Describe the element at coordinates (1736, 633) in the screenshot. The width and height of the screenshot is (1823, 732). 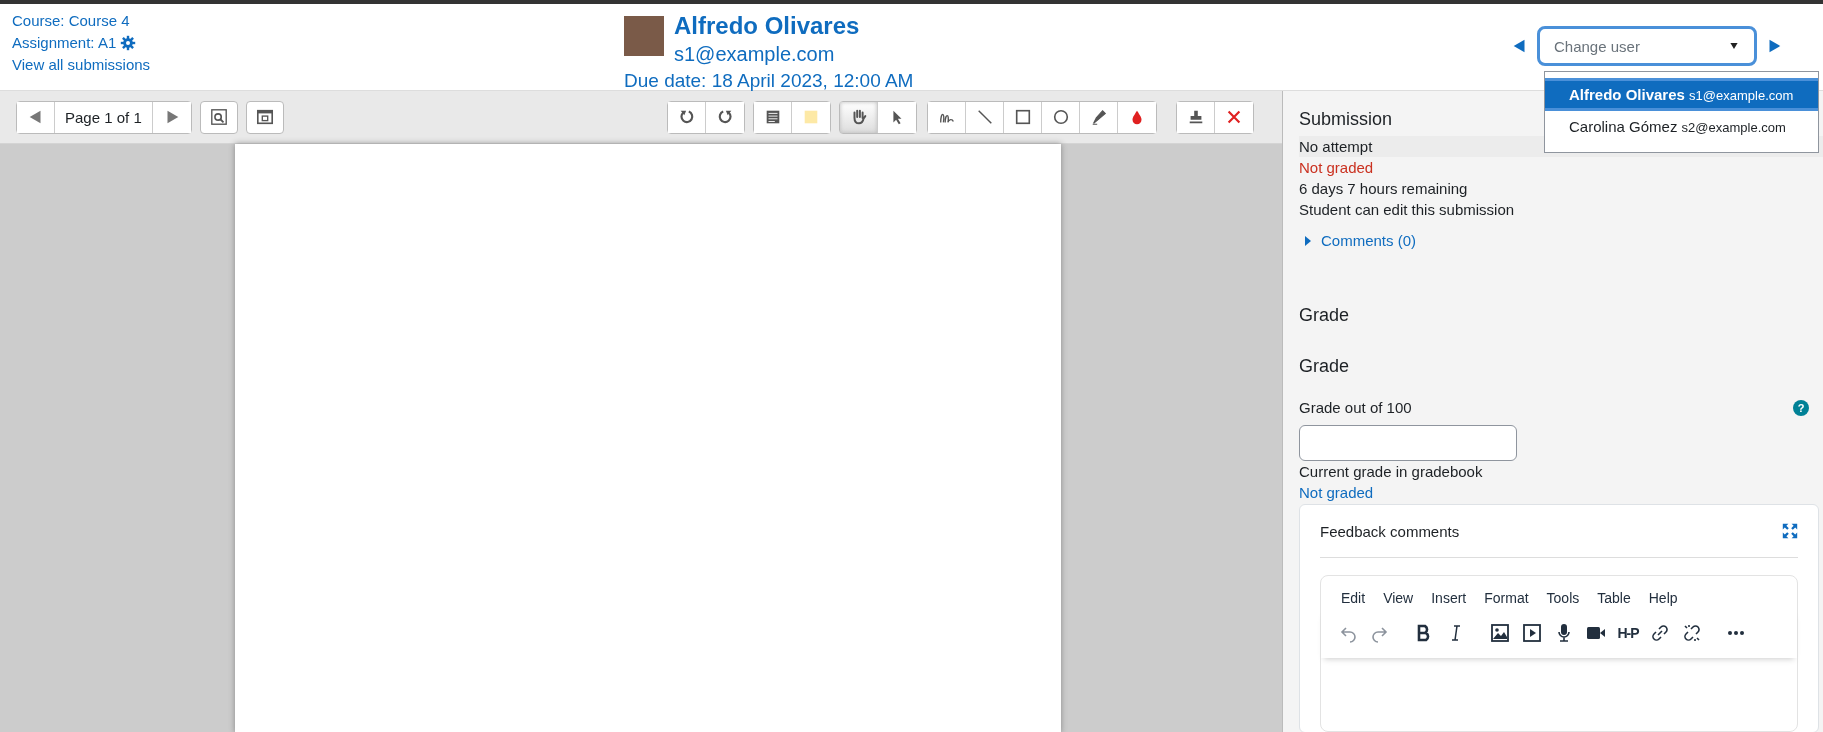
I see `more-icon` at that location.